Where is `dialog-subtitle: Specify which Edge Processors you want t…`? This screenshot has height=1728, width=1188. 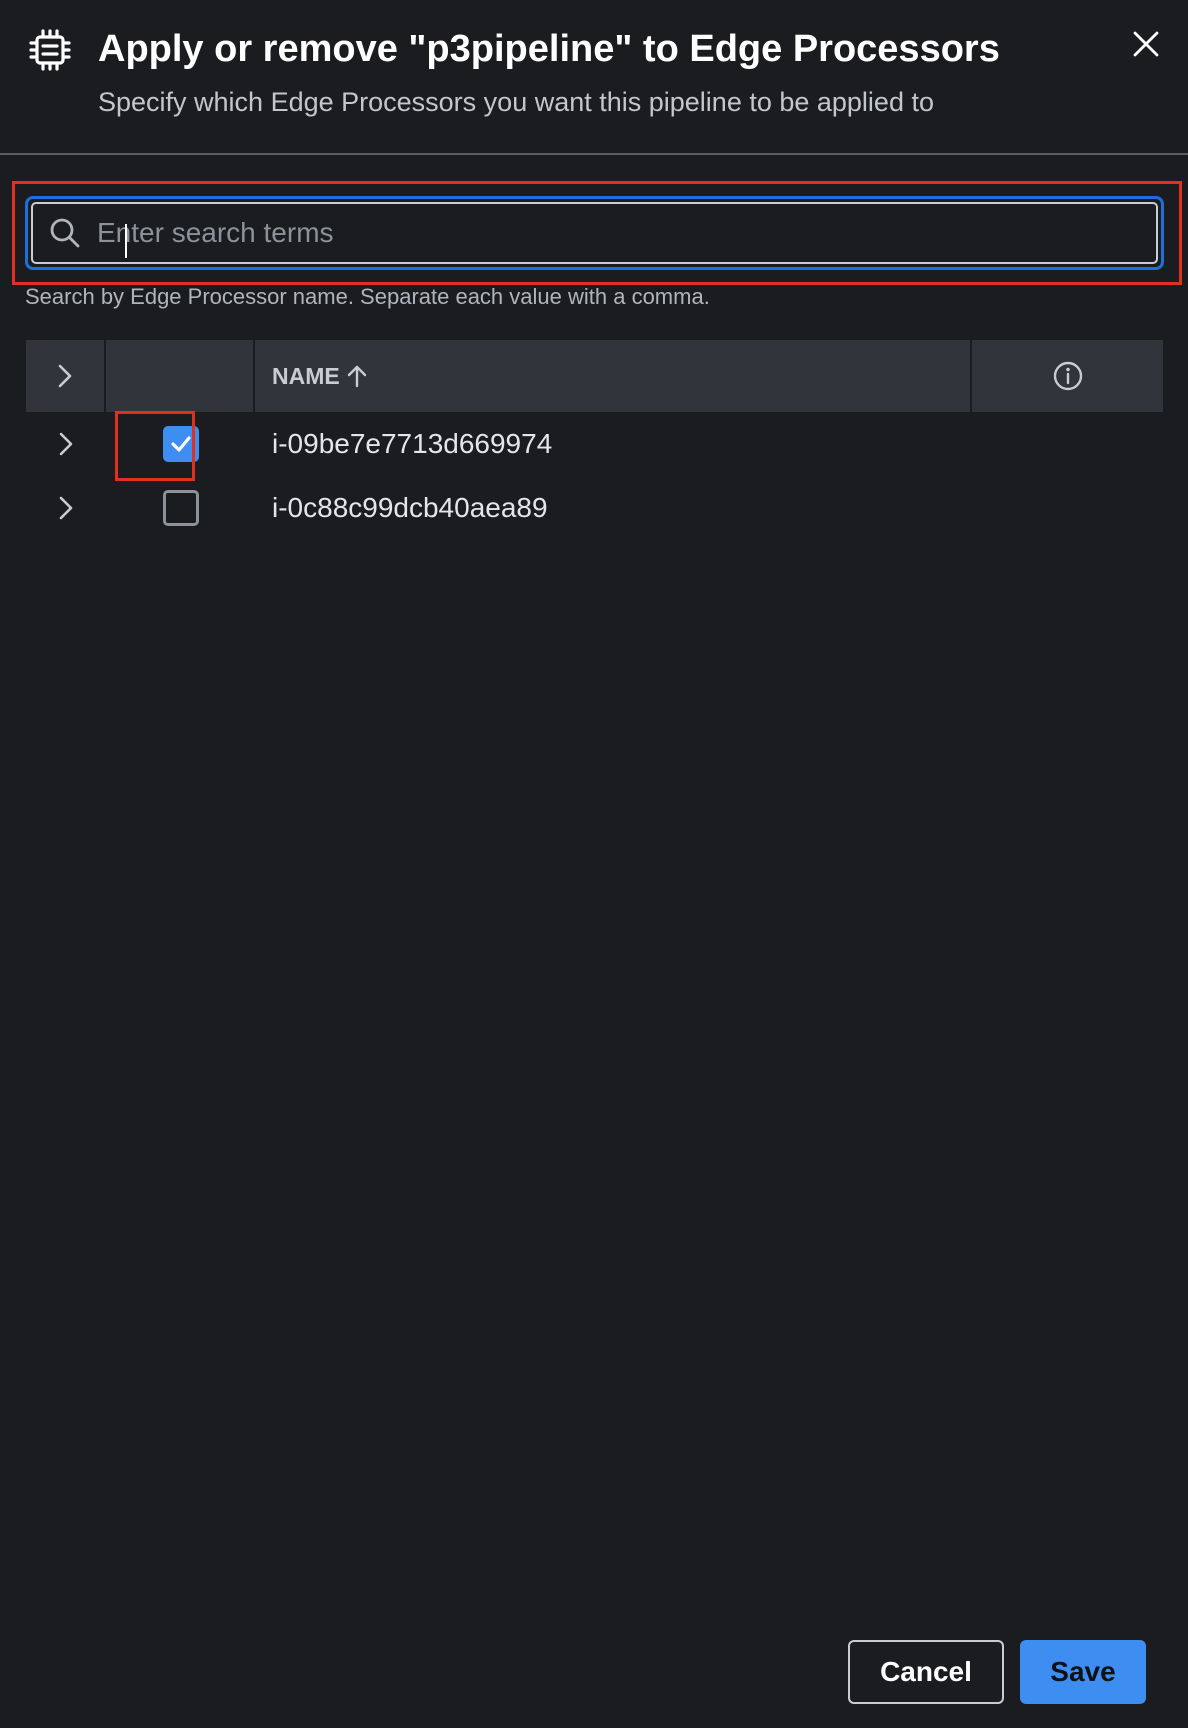
dialog-subtitle: Specify which Edge Processors you want t… is located at coordinates (516, 102).